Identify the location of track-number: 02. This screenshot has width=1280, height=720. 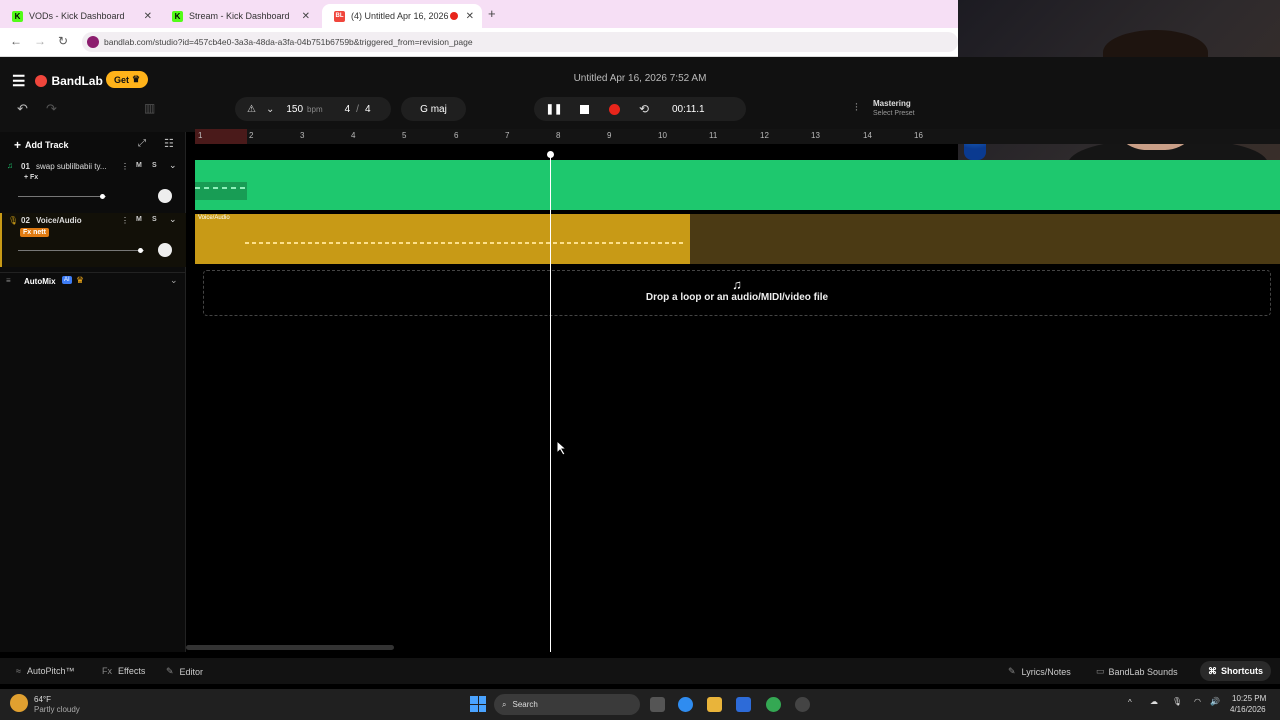
(25, 220).